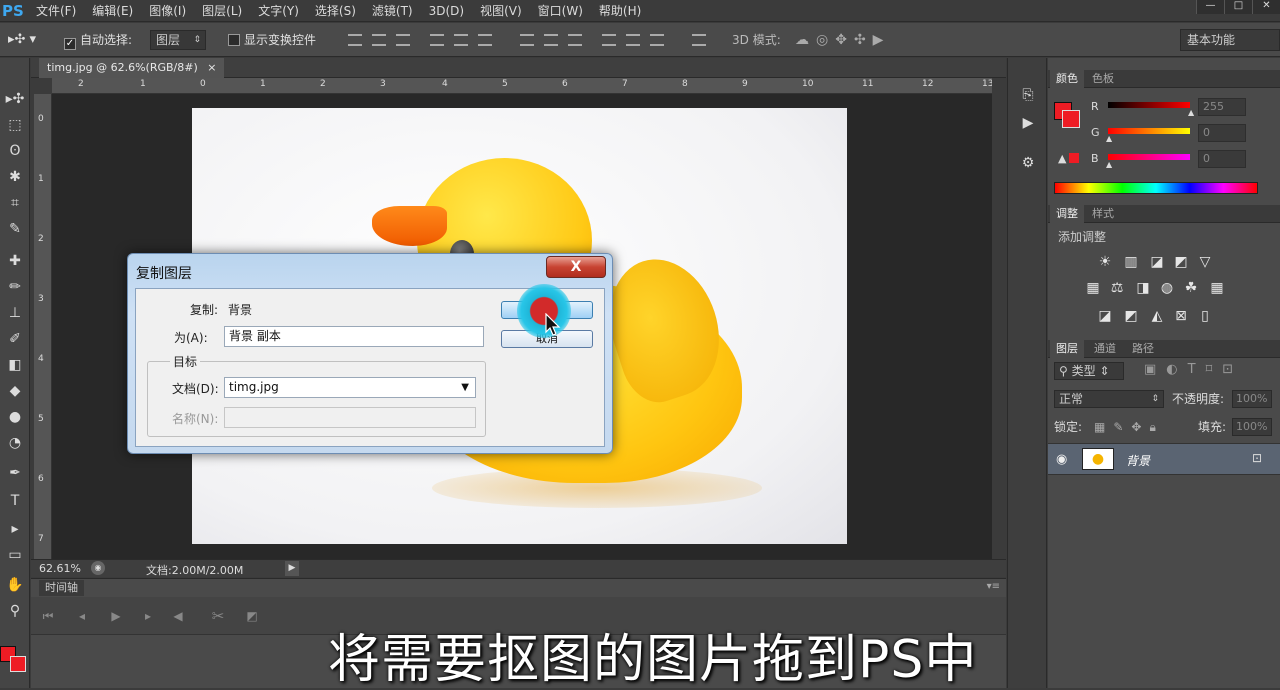 The height and width of the screenshot is (690, 1280). What do you see at coordinates (148, 616) in the screenshot?
I see `next-frame-icon: ▸` at bounding box center [148, 616].